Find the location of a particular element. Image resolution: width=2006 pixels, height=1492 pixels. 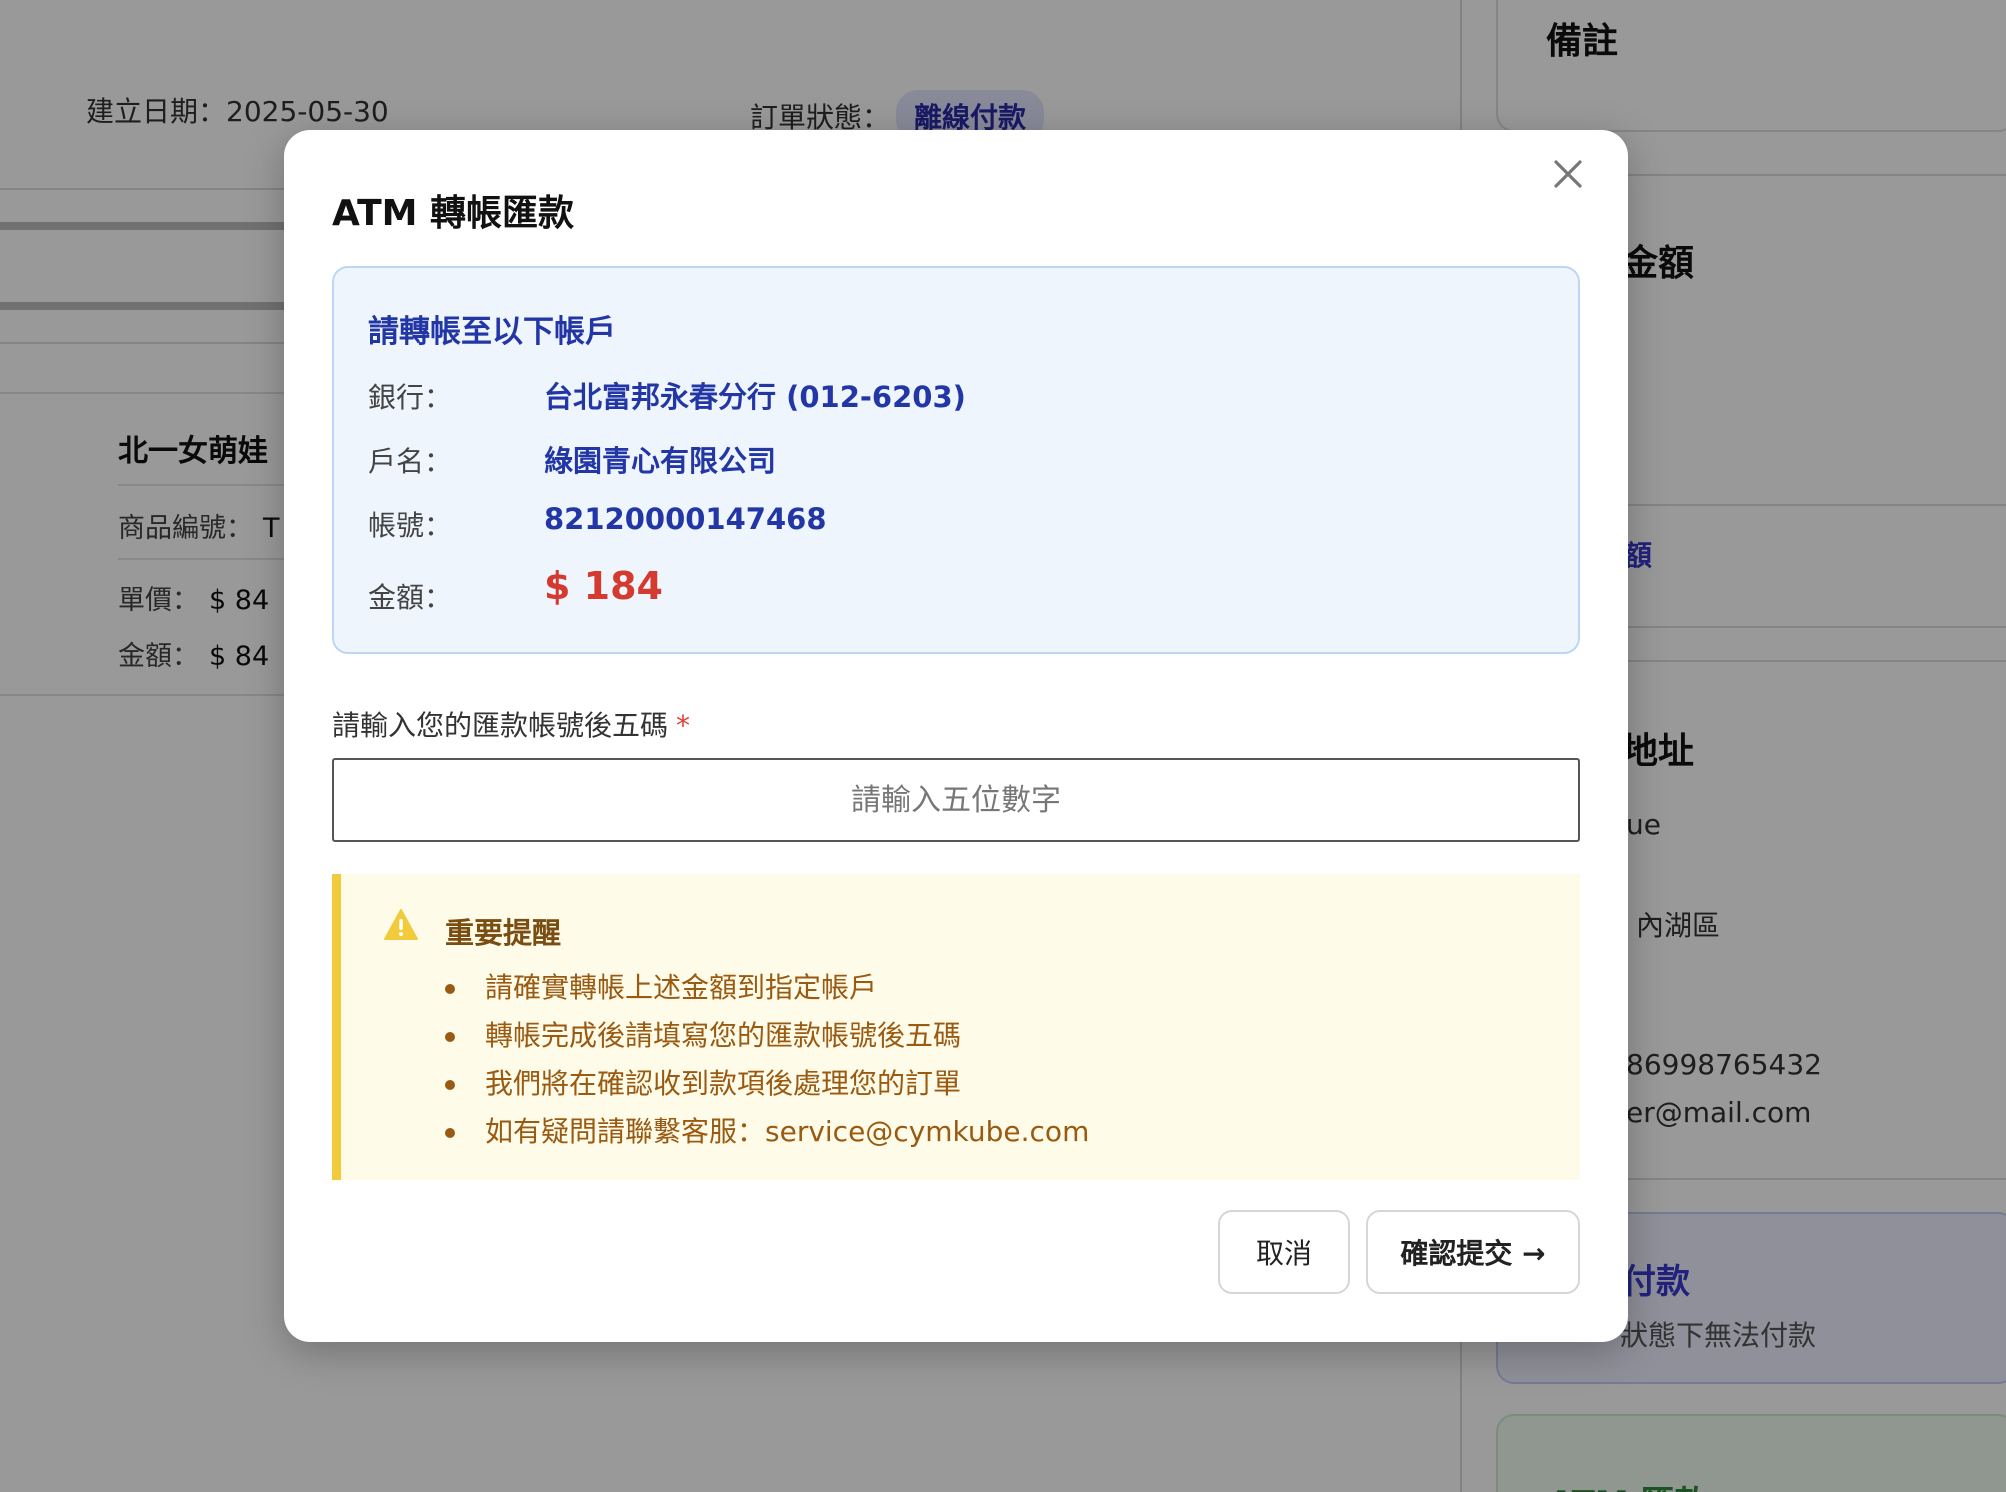

bank-info-heading: 請轉帳至以下帳戶 is located at coordinates (492, 332).